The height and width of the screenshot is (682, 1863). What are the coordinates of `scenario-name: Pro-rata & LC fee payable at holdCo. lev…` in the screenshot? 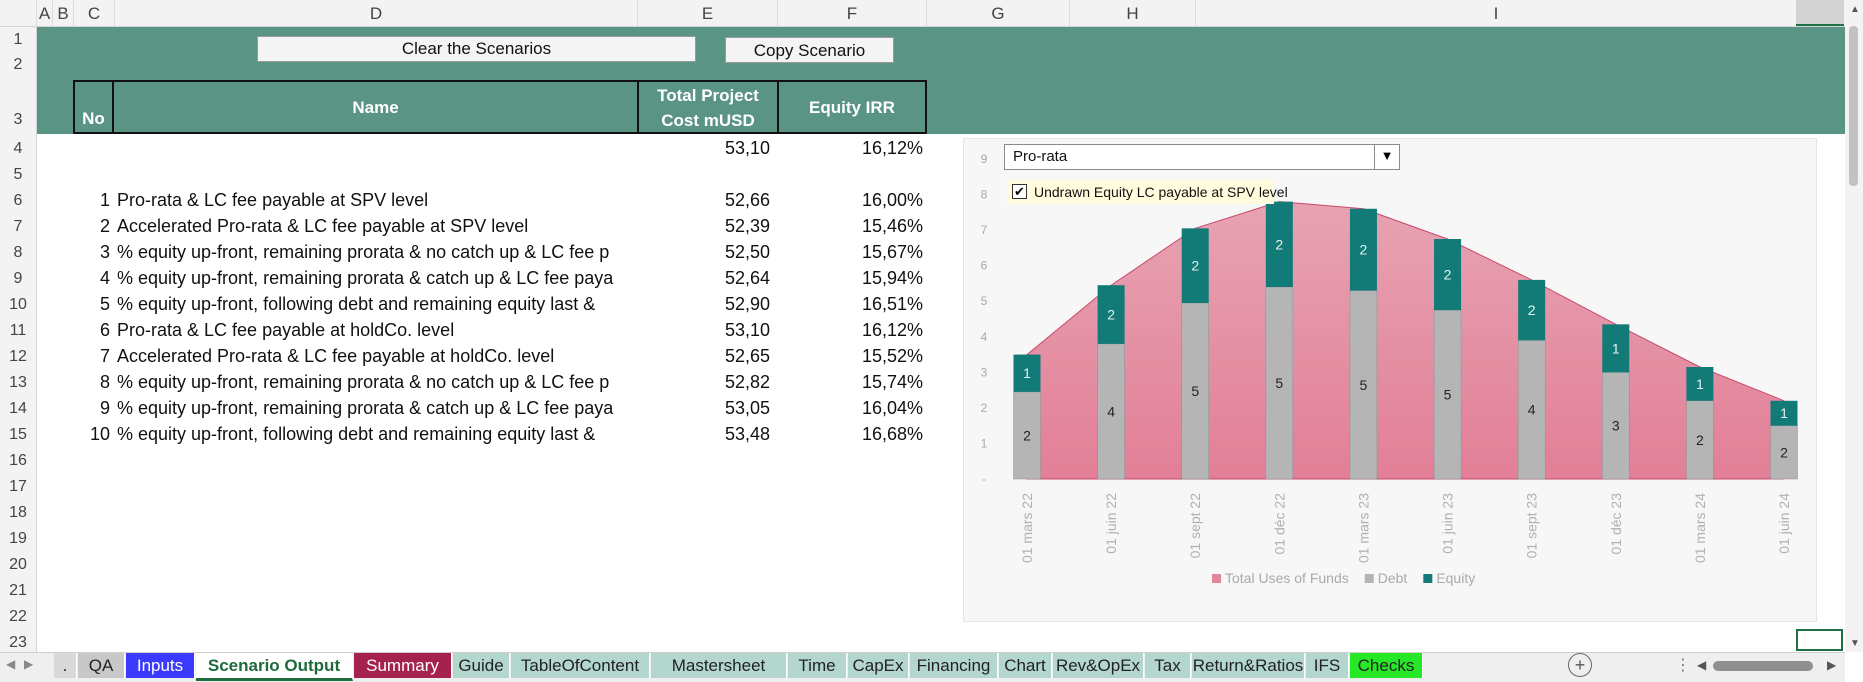 It's located at (377, 330).